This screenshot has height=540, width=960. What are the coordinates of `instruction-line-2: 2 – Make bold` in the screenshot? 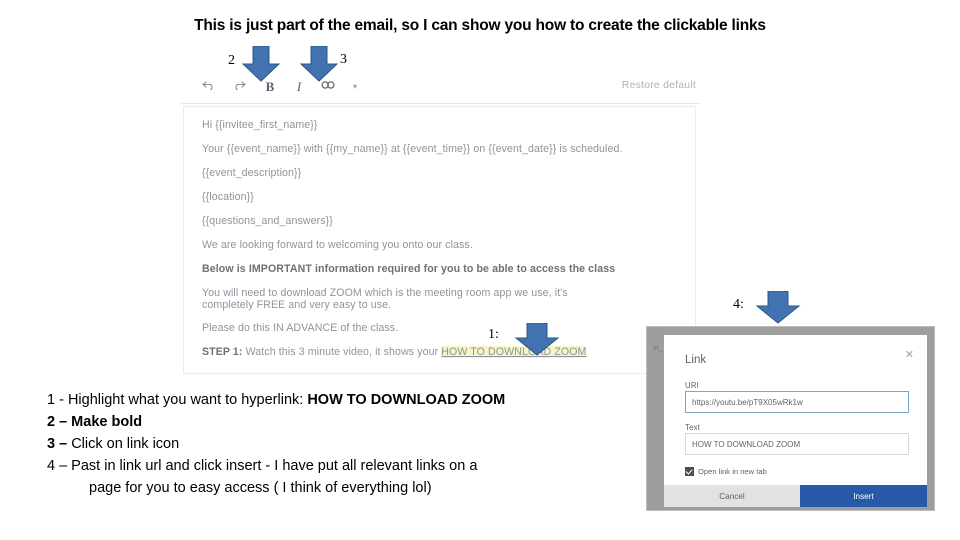 It's located at (95, 422).